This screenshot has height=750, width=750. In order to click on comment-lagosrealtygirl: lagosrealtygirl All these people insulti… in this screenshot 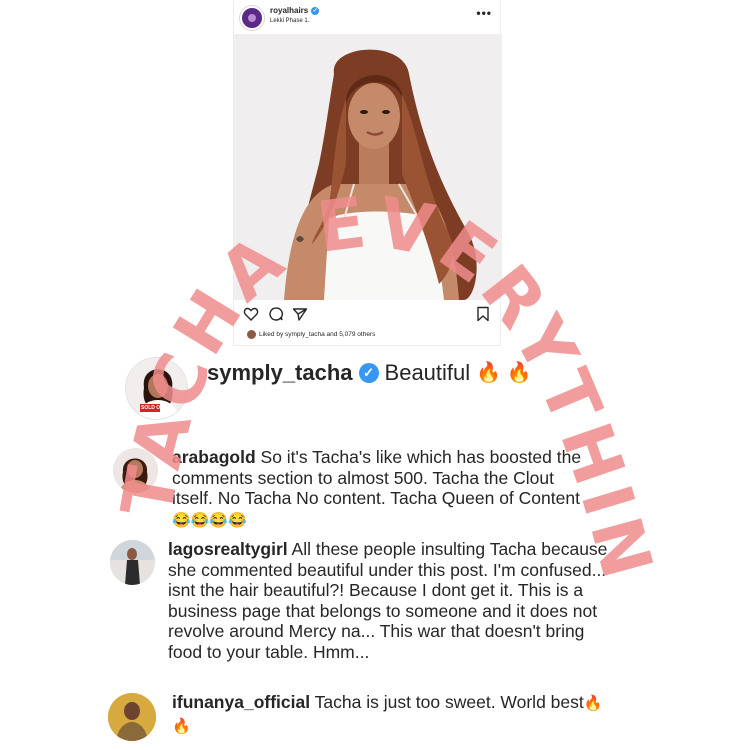, I will do `click(388, 600)`.